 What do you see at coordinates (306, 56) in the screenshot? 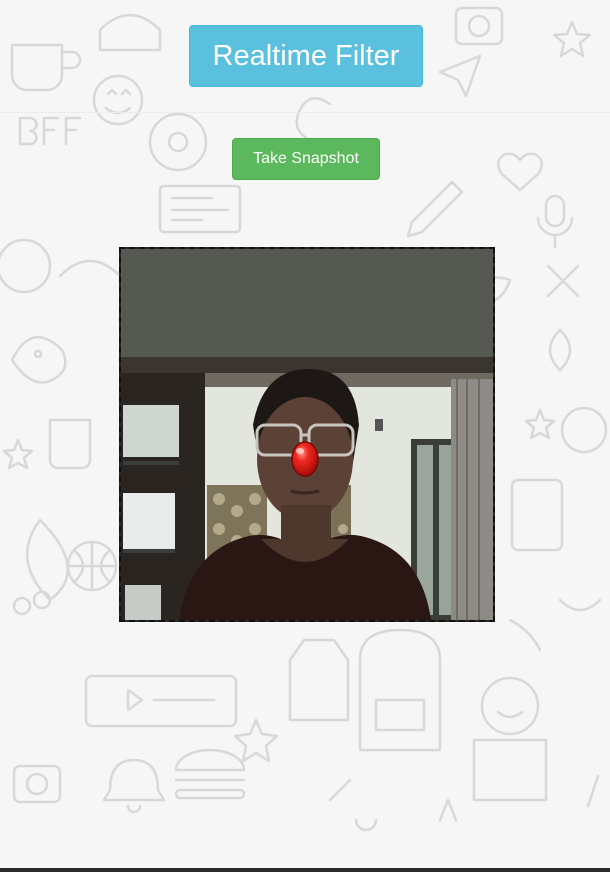
I see `page-title: Realtime Filter` at bounding box center [306, 56].